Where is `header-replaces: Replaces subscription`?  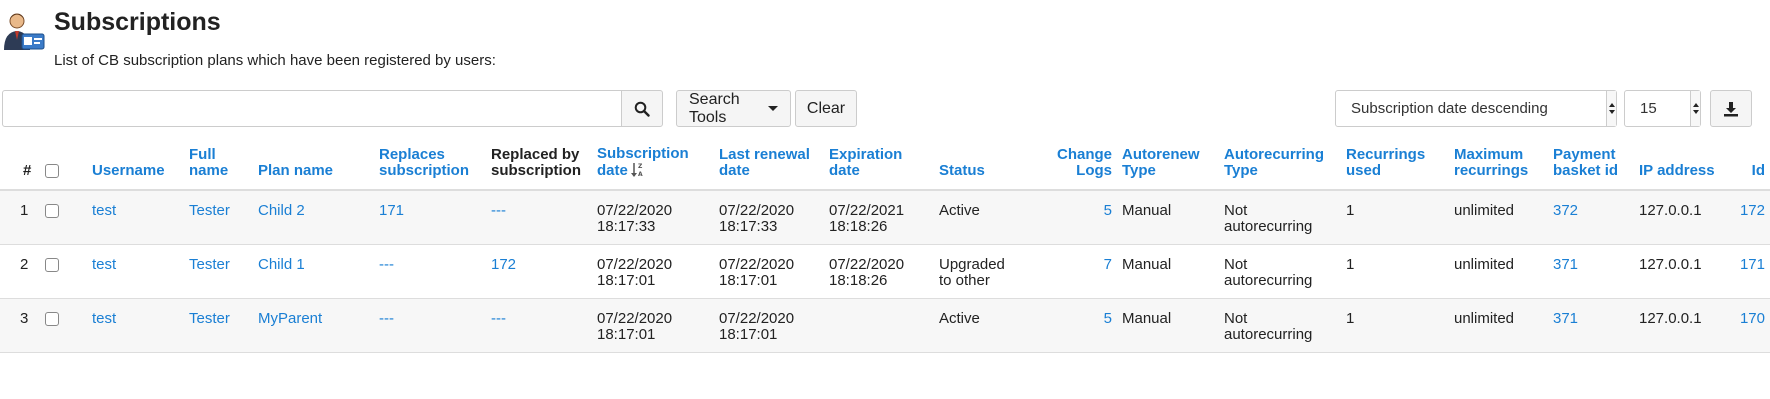
header-replaces: Replaces subscription is located at coordinates (430, 165).